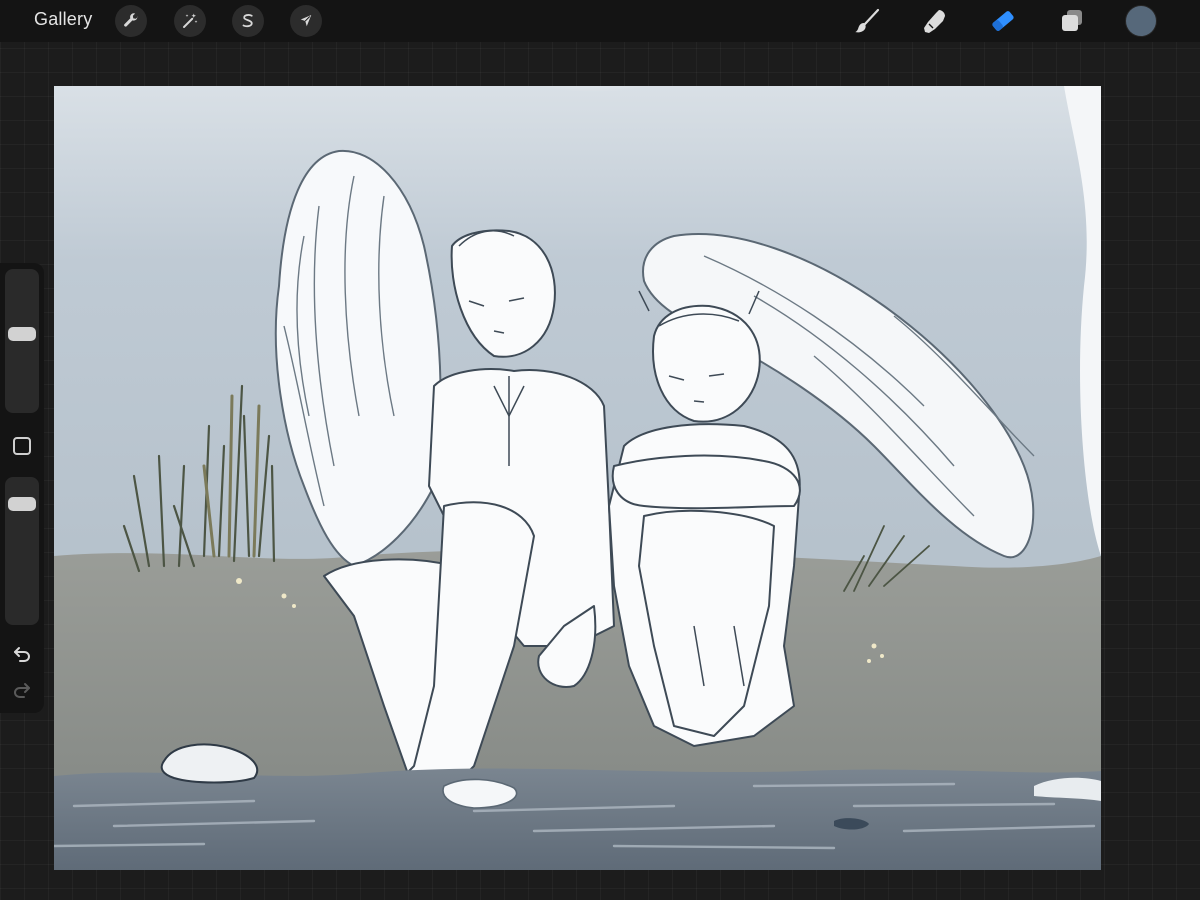 This screenshot has width=1200, height=900. I want to click on selection-s-icon, so click(247, 21).